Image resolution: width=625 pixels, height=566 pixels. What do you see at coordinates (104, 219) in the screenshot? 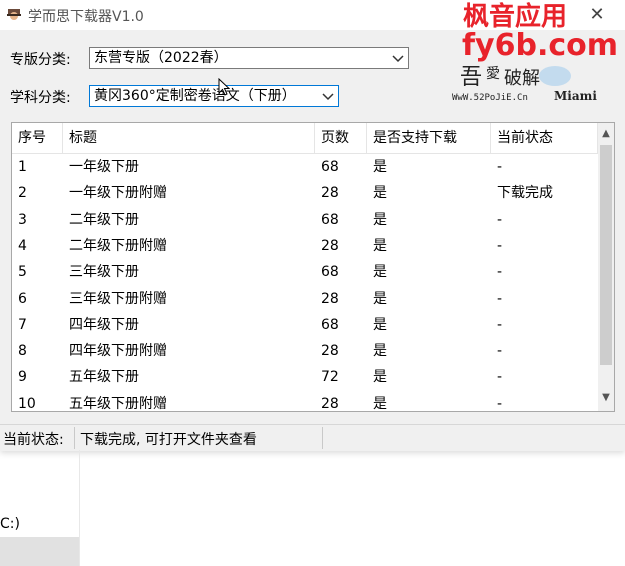
I see `cell-title: 二年级下册` at bounding box center [104, 219].